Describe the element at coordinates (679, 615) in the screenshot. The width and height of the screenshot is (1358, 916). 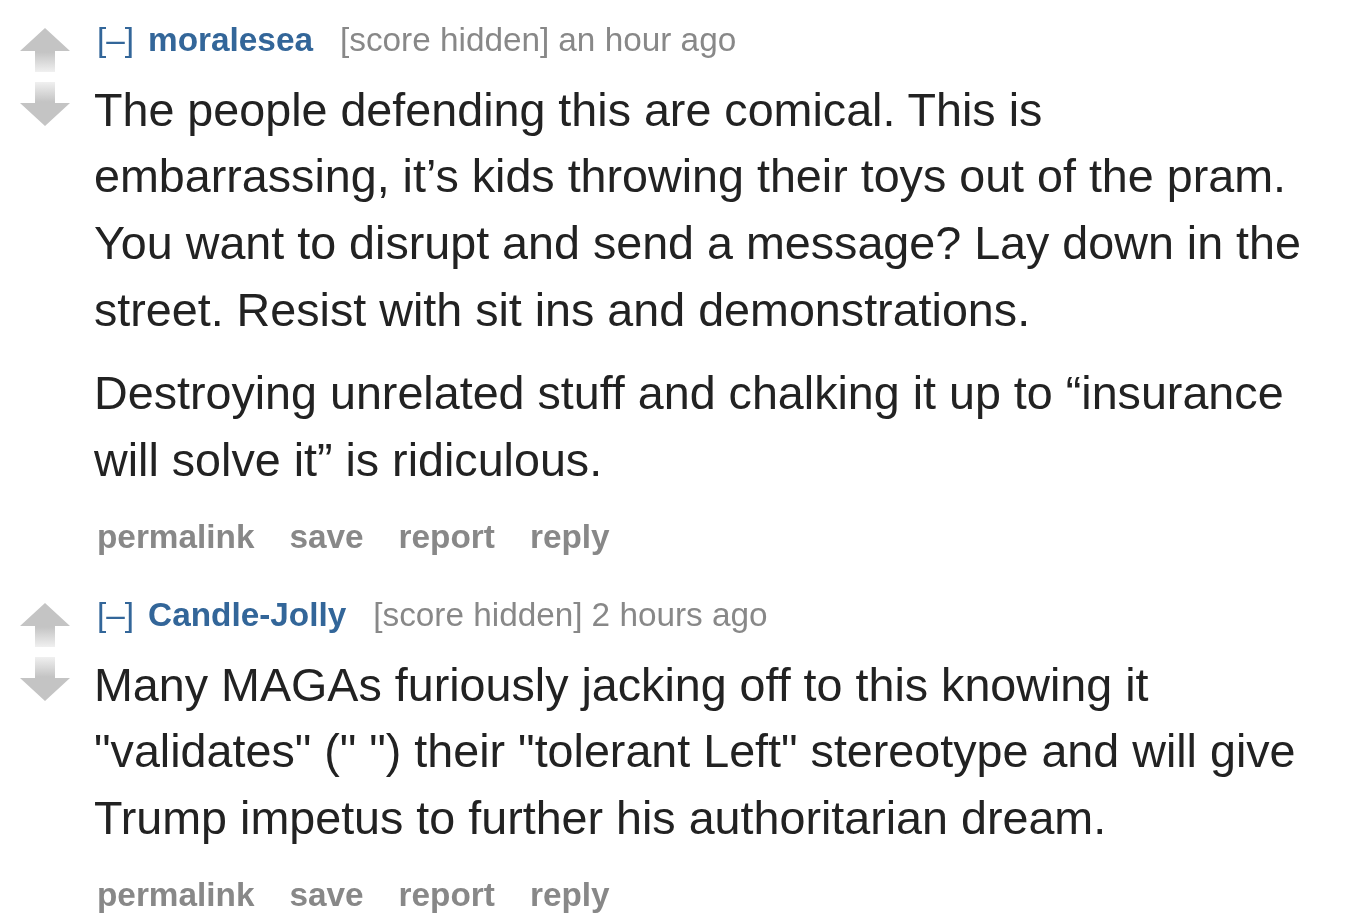
I see `timestamp: 2 hours ago` at that location.